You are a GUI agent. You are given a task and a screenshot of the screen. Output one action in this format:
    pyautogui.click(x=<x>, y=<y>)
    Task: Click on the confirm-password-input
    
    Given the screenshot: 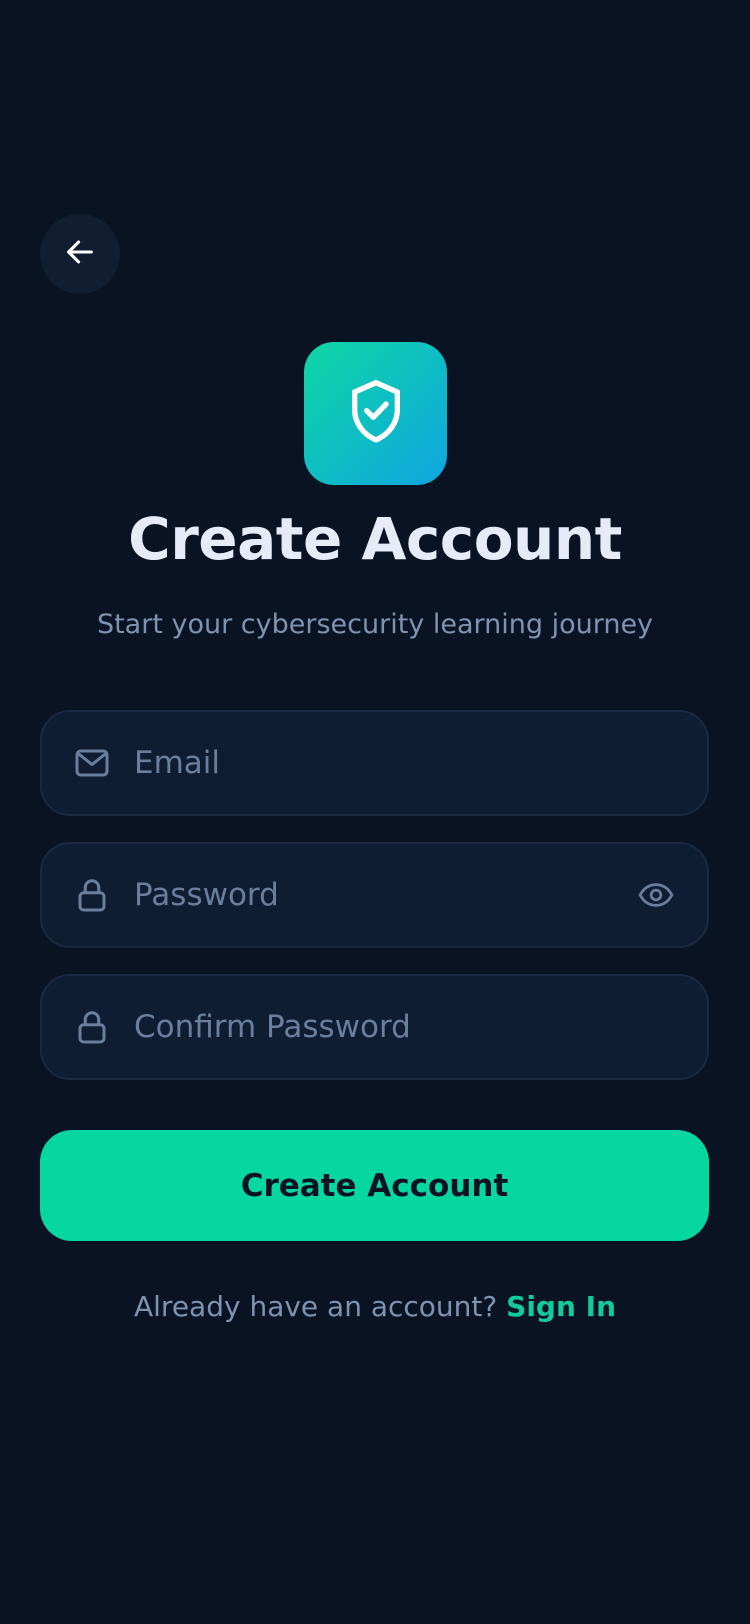 What is the action you would take?
    pyautogui.click(x=375, y=1027)
    